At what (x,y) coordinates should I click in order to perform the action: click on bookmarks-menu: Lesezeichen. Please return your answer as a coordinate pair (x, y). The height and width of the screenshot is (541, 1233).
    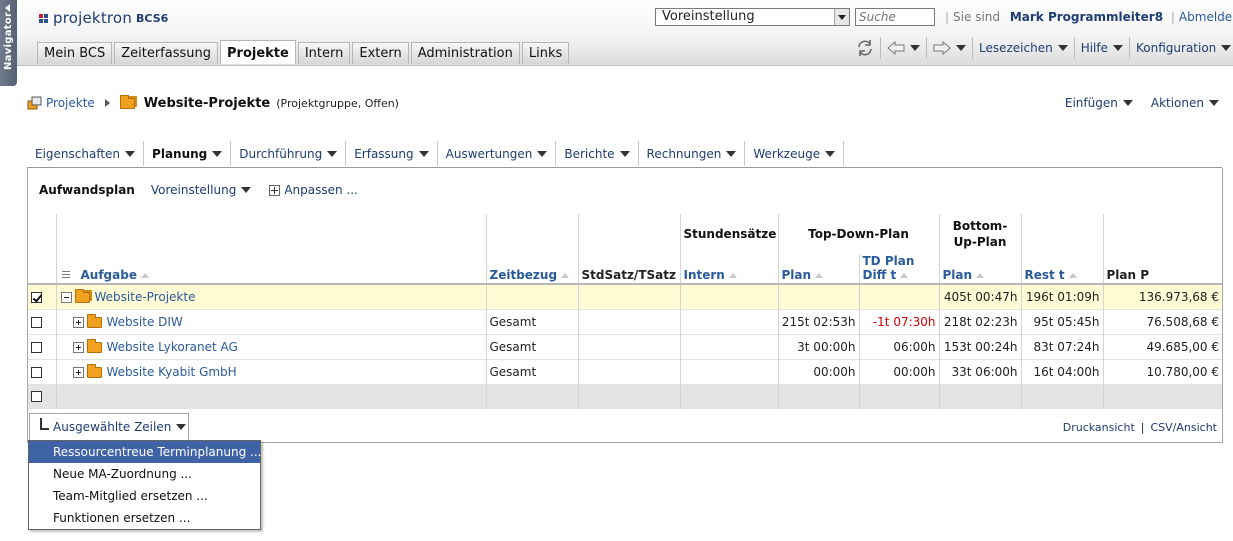
    Looking at the image, I should click on (1023, 48).